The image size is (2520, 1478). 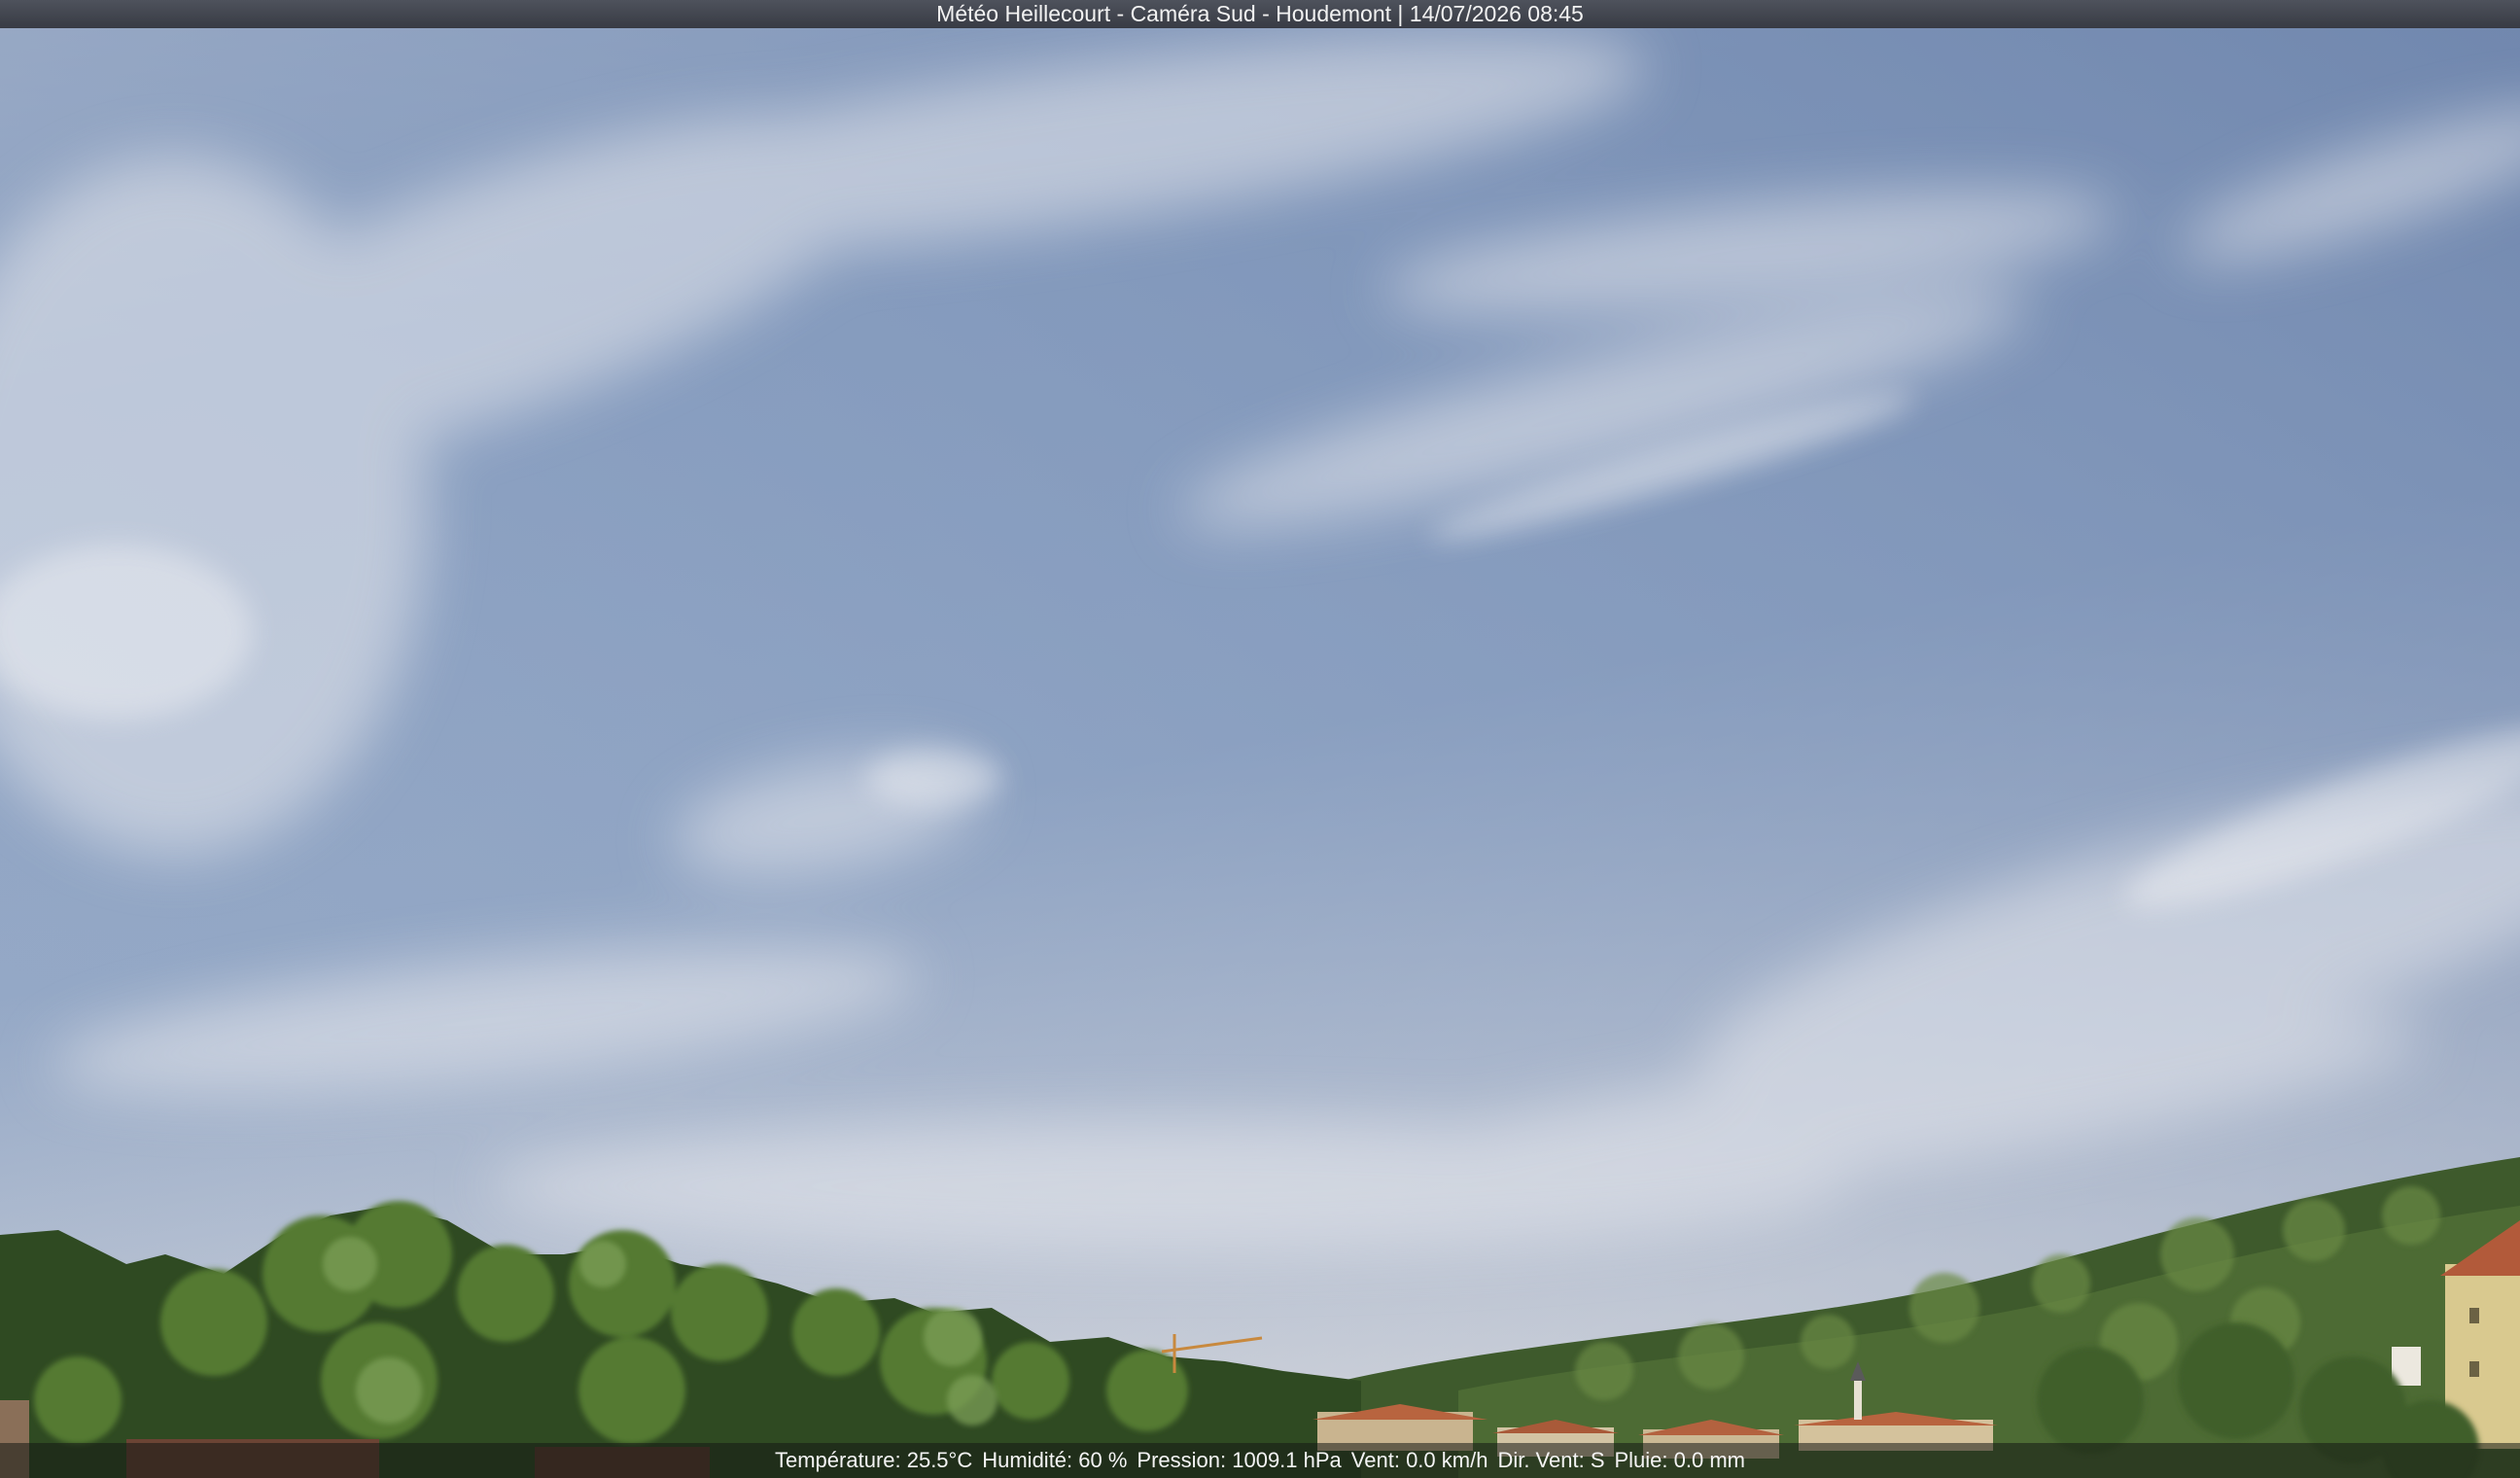 What do you see at coordinates (1680, 1460) in the screenshot?
I see `rain-reading: Pluie: 0.0 mm` at bounding box center [1680, 1460].